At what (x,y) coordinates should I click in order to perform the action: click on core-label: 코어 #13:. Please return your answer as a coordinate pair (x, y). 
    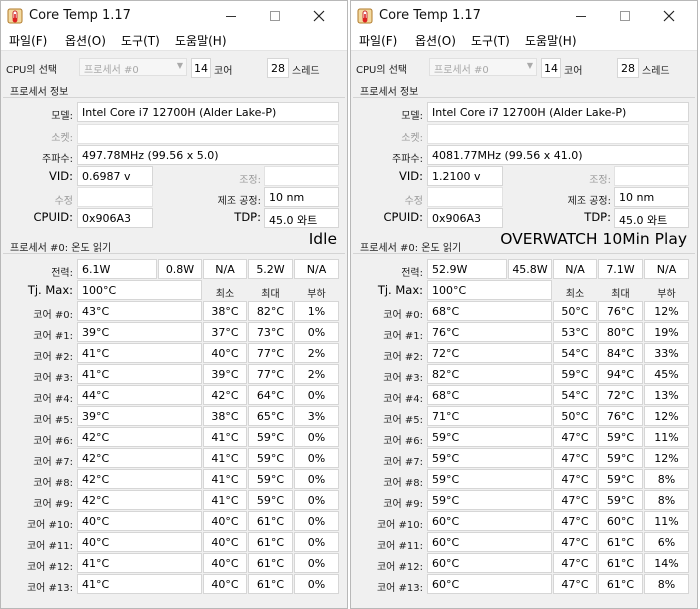
    Looking at the image, I should click on (49, 588).